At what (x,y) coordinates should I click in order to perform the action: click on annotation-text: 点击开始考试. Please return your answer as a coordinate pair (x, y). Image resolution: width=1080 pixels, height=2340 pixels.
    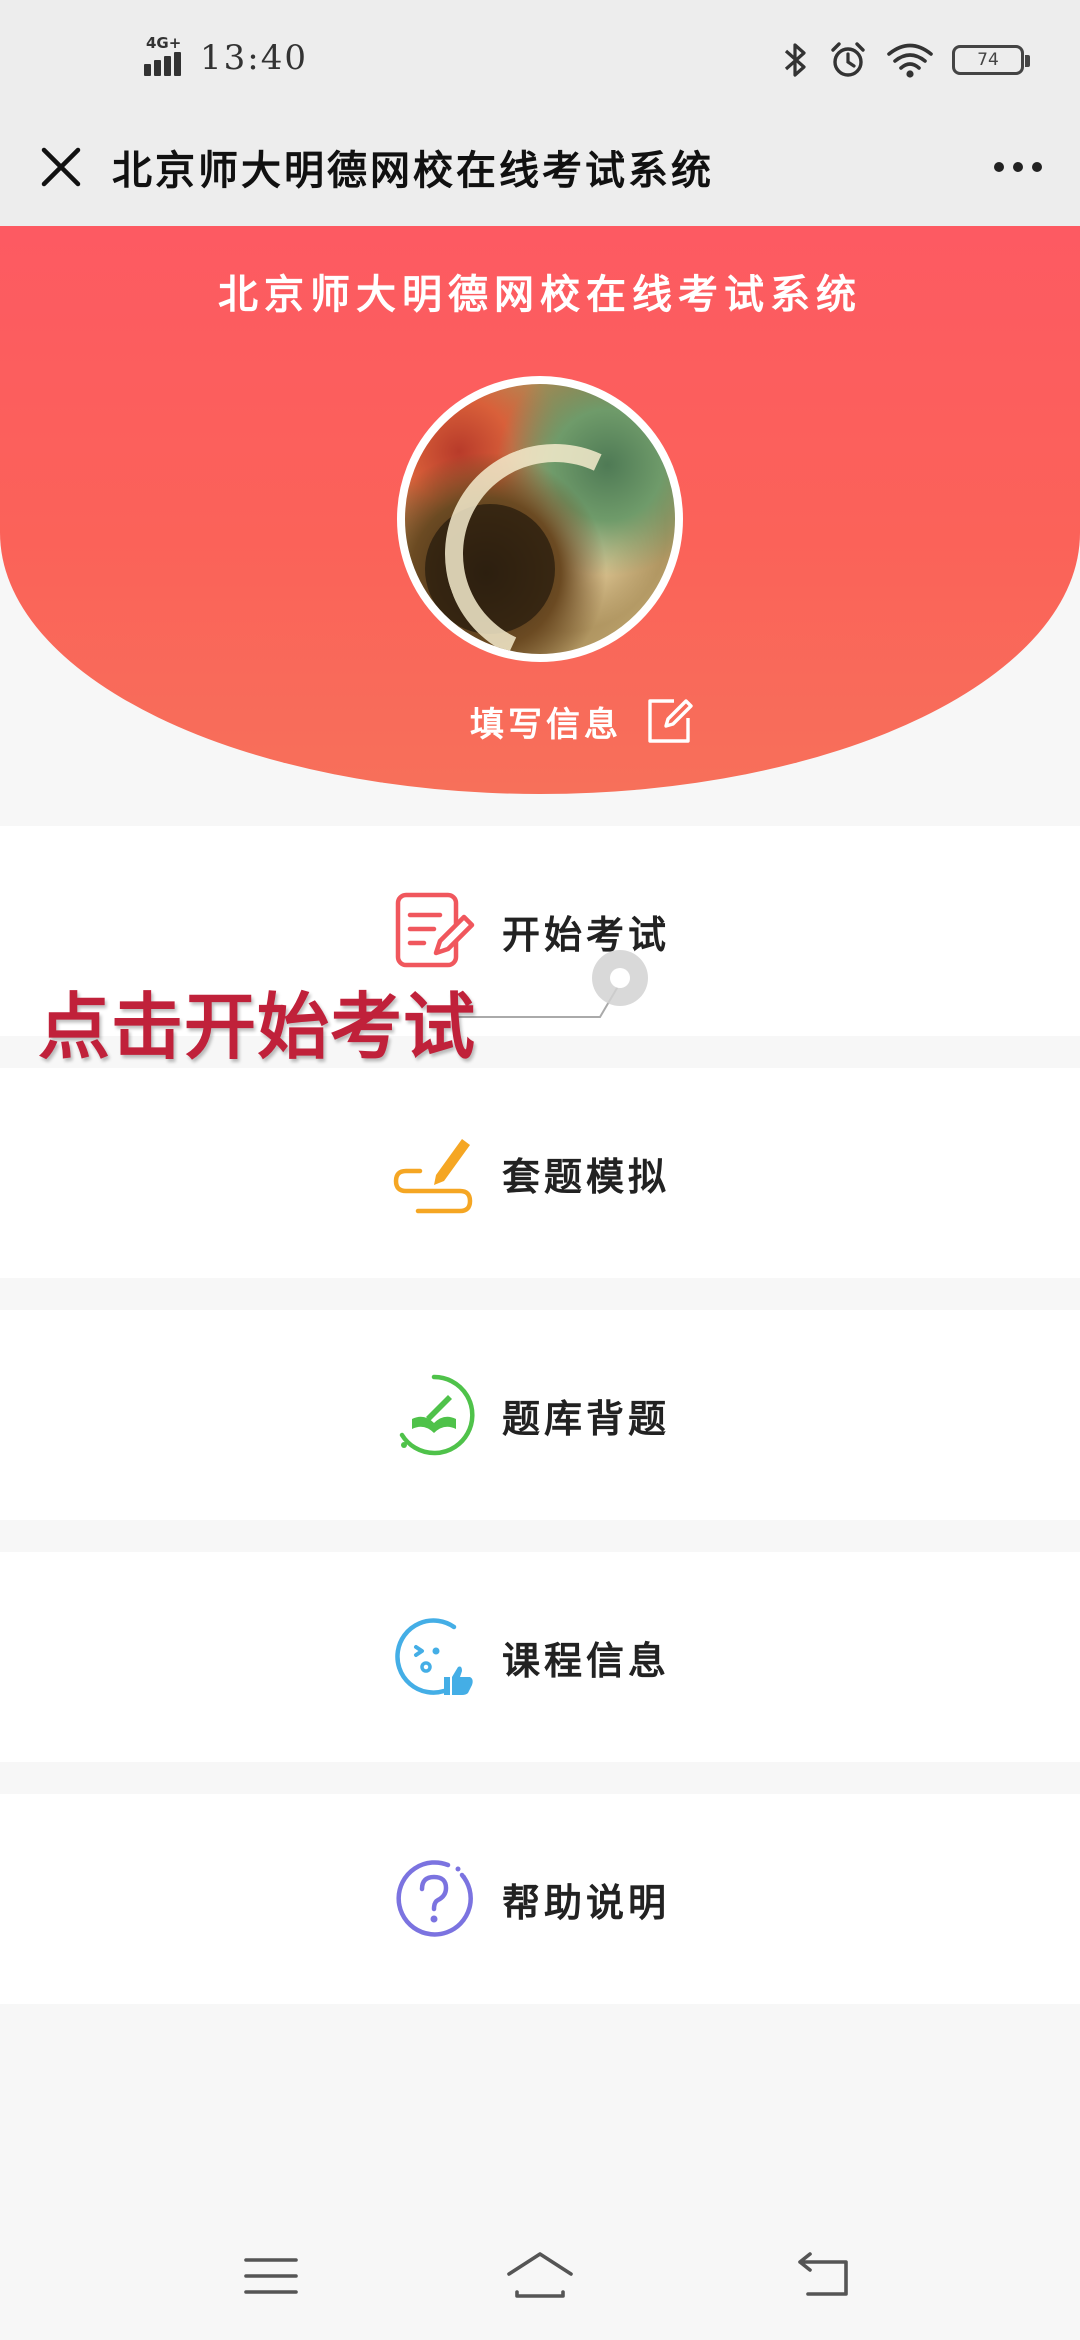
    Looking at the image, I should click on (257, 1027).